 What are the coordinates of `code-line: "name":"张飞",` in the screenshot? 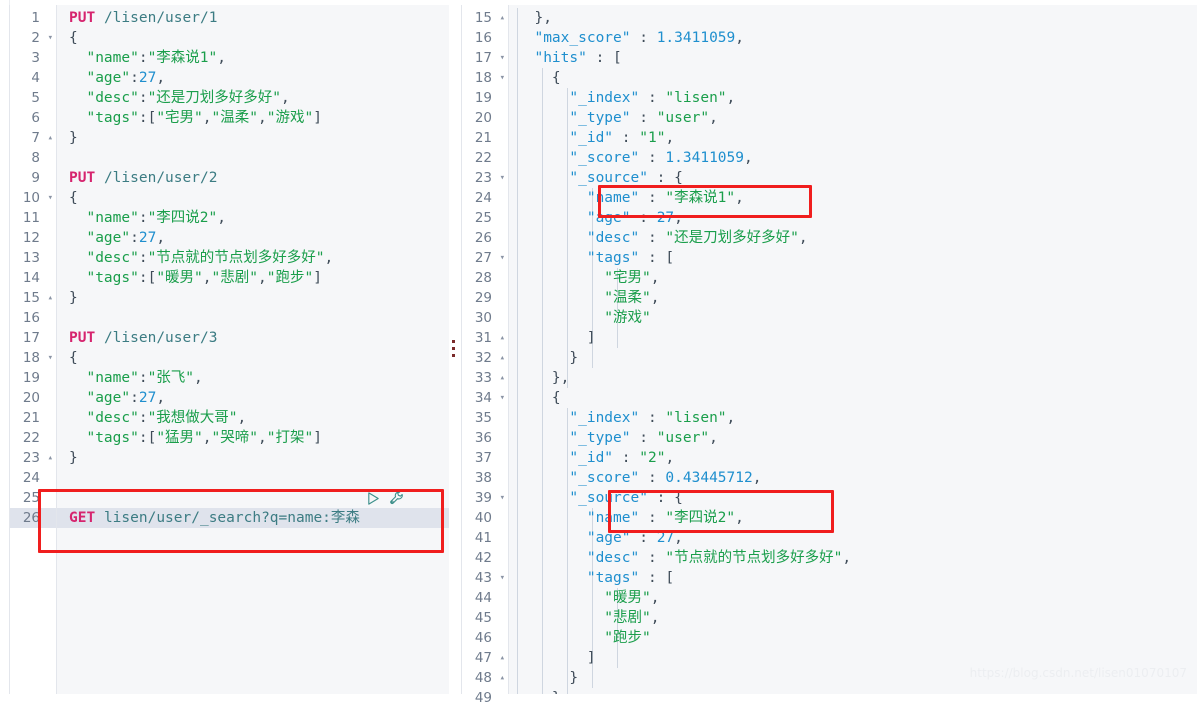 It's located at (129, 378).